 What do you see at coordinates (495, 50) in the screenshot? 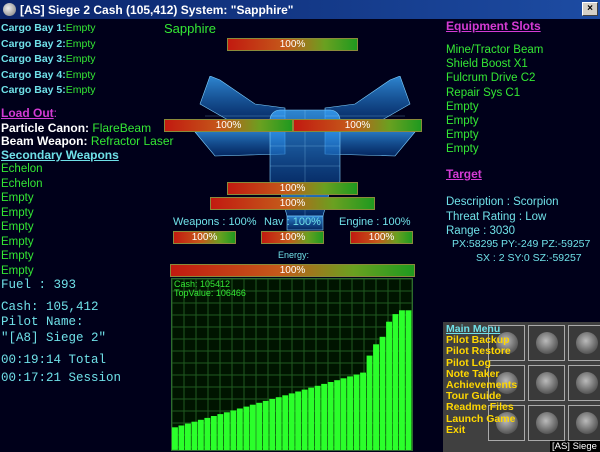
I see `equipment-item: Mine/Tractor Beam` at bounding box center [495, 50].